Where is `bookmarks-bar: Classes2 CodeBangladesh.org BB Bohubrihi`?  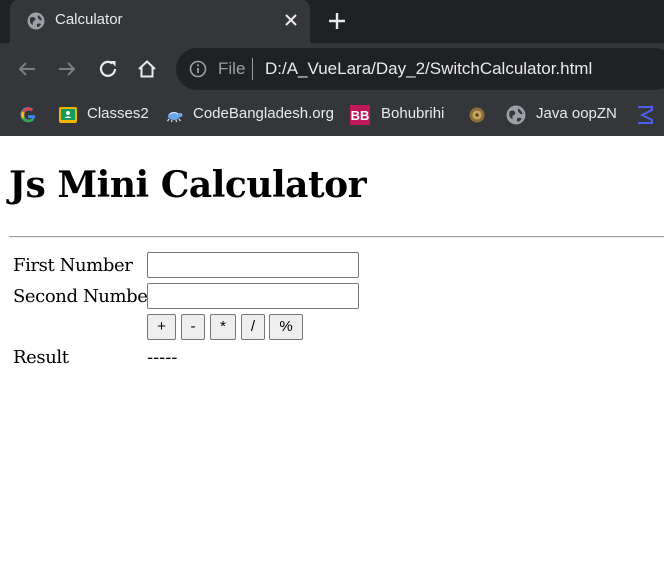
bookmarks-bar: Classes2 CodeBangladesh.org BB Bohubrihi is located at coordinates (332, 115).